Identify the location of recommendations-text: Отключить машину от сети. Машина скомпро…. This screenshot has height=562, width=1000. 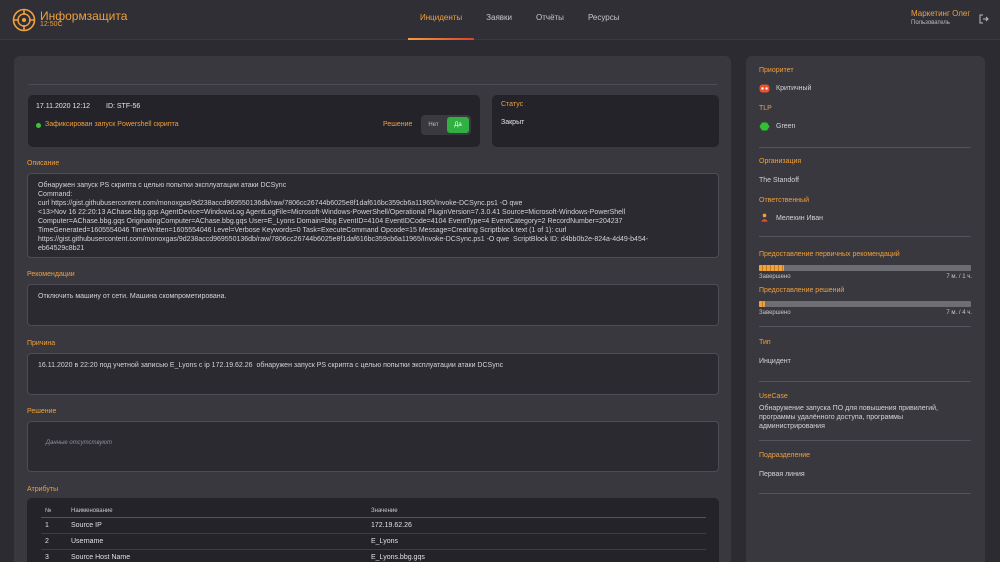
(373, 305).